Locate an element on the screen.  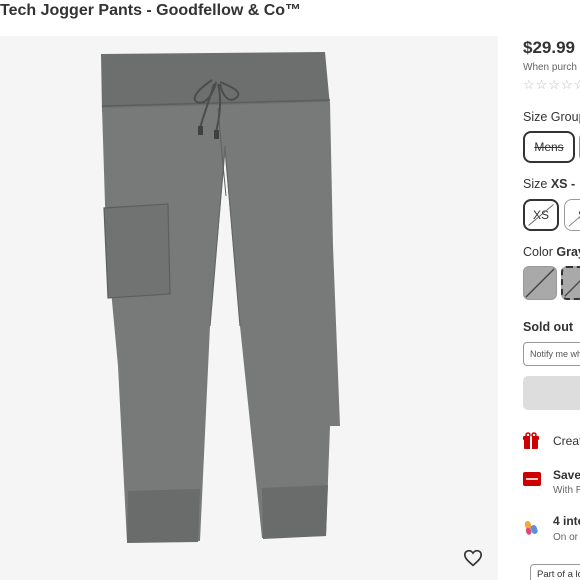
gift-bullseye-icon is located at coordinates (532, 441).